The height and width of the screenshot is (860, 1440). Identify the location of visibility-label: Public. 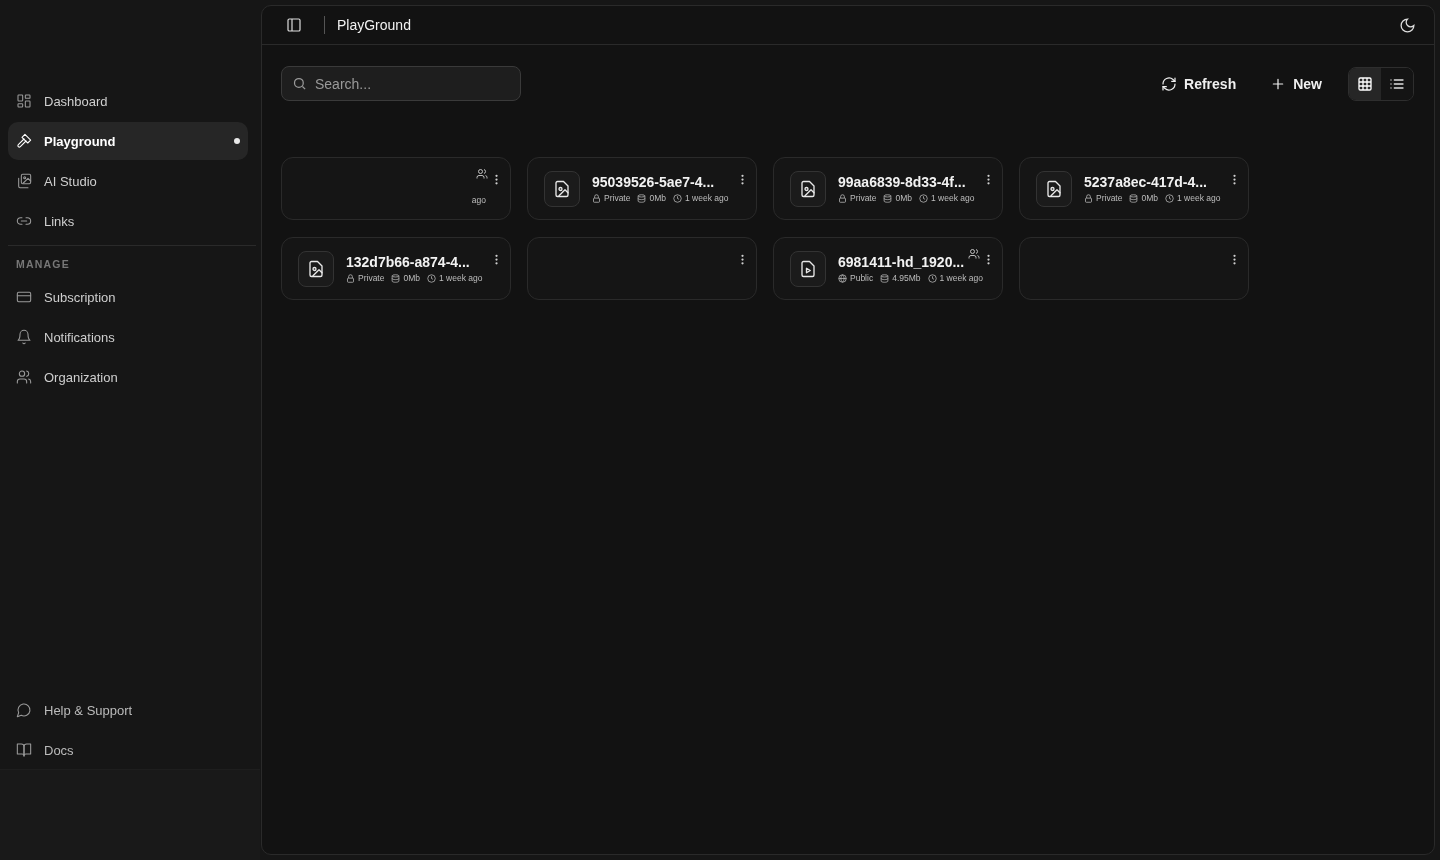
(862, 278).